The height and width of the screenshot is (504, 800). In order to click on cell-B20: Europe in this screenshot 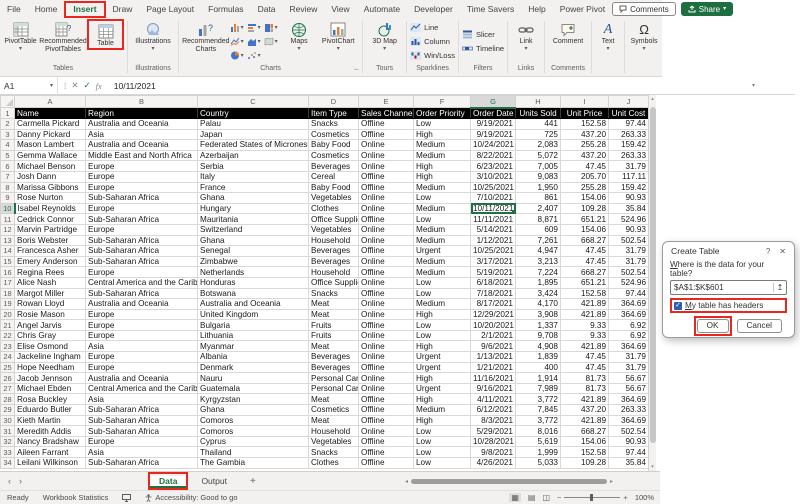, I will do `click(141, 315)`.